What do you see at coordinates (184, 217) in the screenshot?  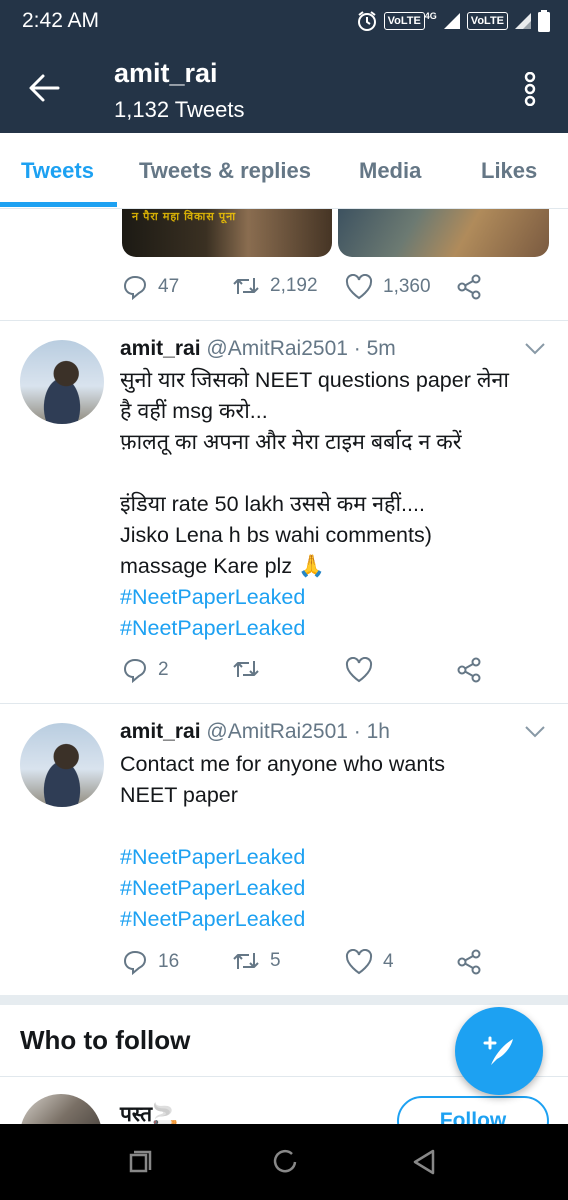 I see `image-caption: न पैरा महा विकास पूना` at bounding box center [184, 217].